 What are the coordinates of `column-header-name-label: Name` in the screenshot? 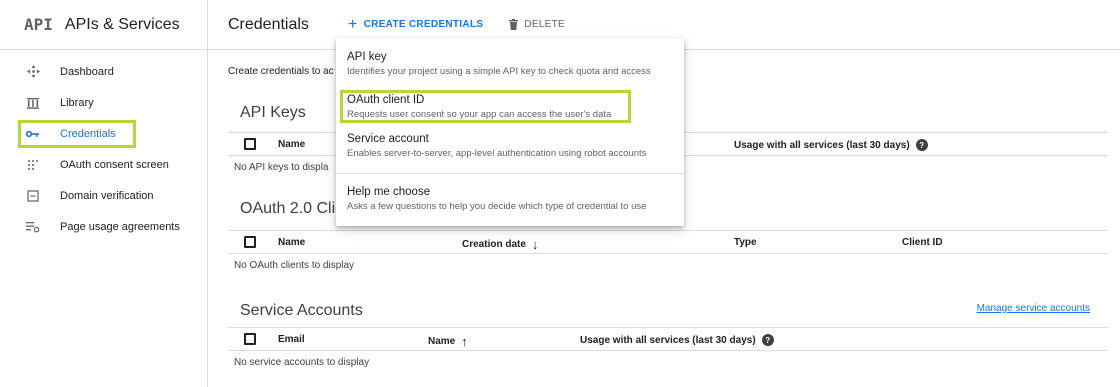 It's located at (442, 341).